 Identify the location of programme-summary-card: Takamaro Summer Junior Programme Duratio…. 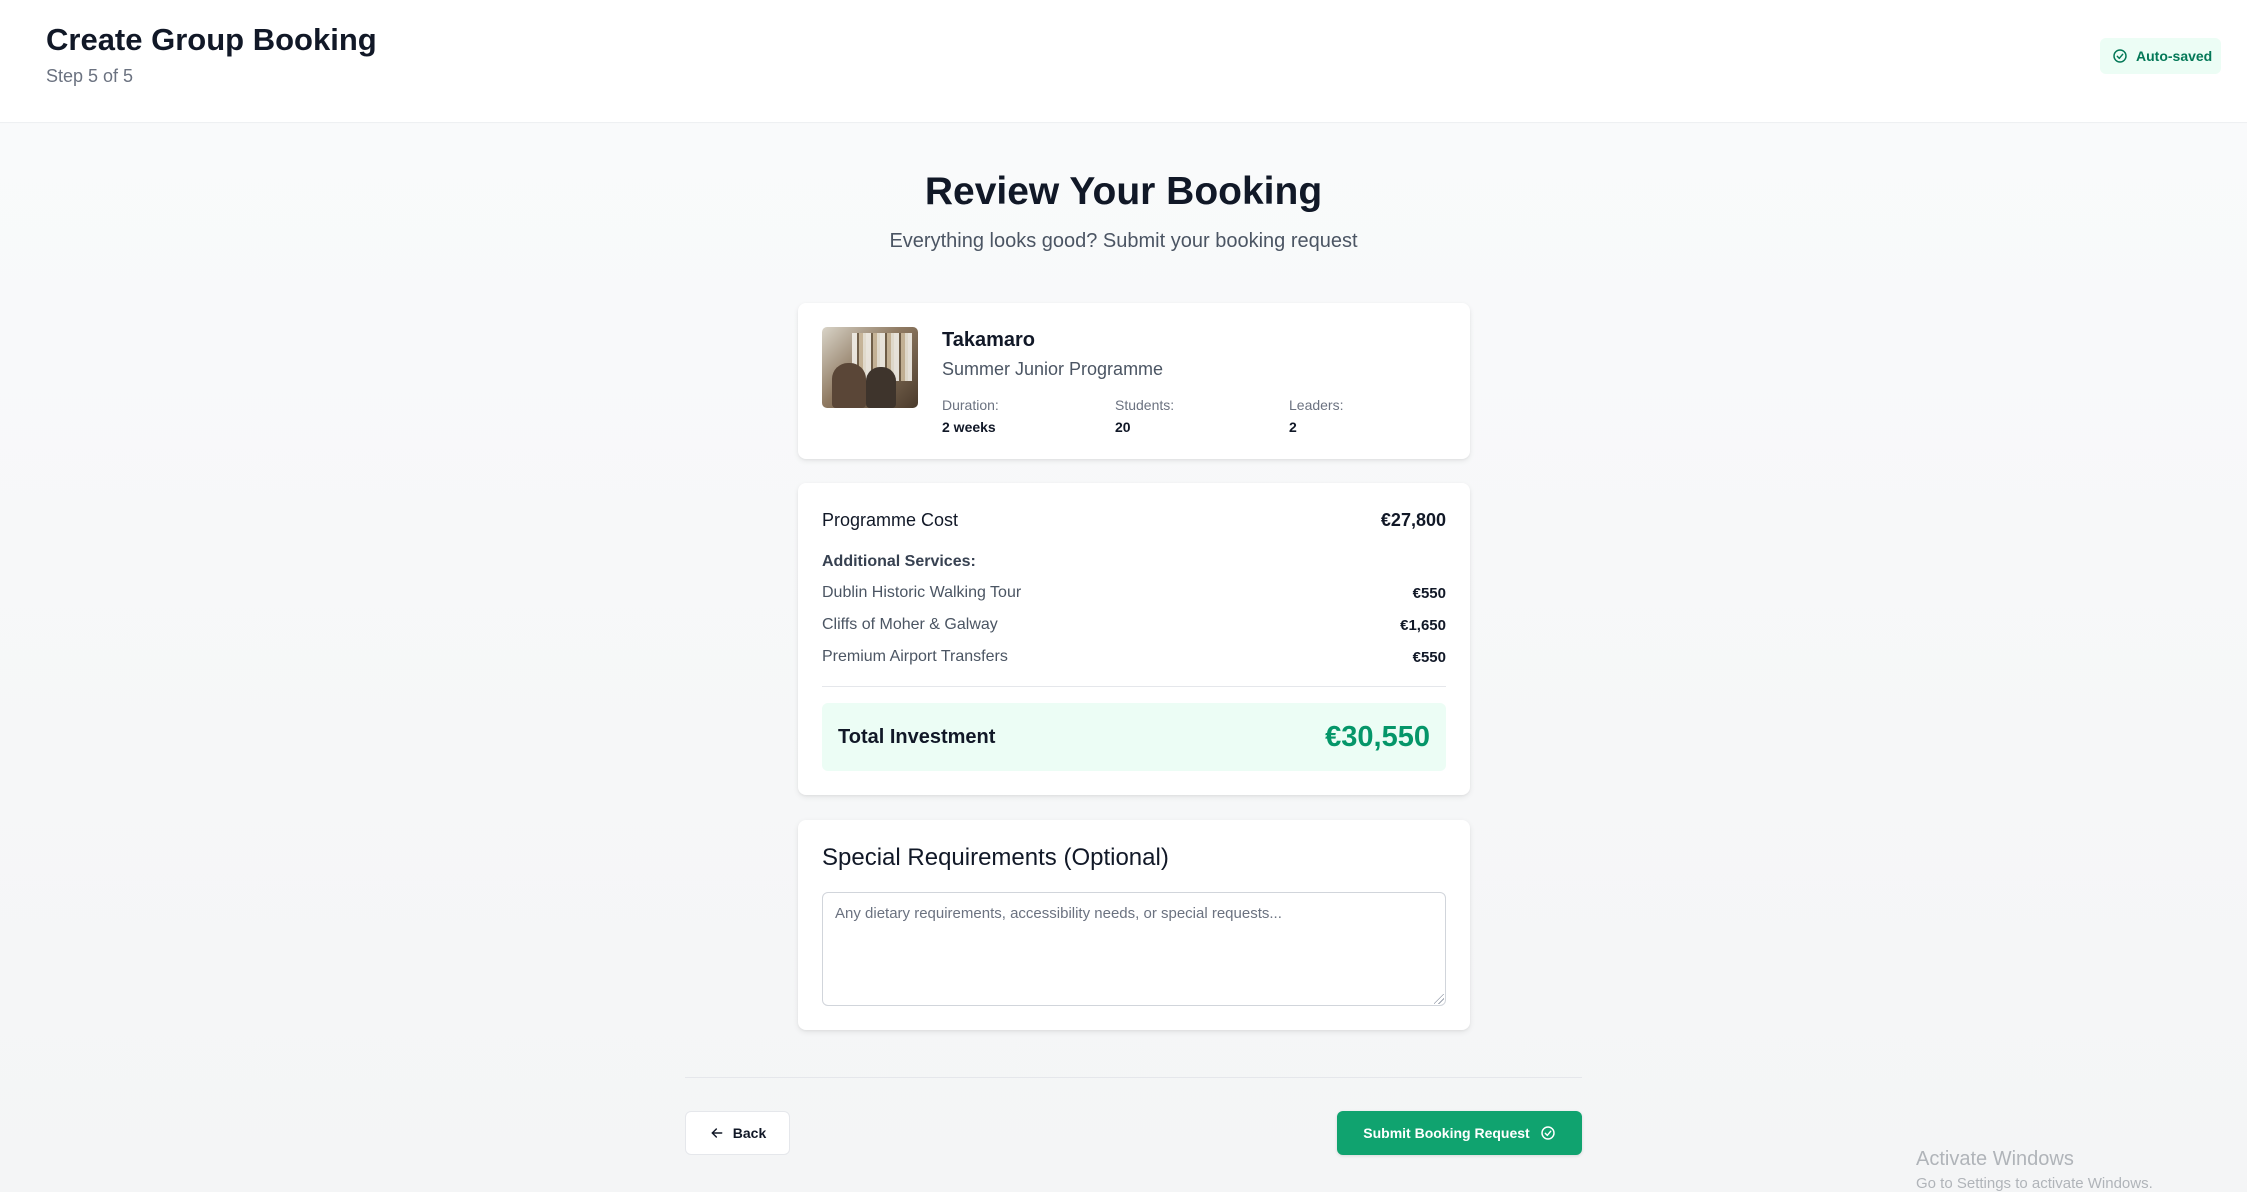
(1134, 381).